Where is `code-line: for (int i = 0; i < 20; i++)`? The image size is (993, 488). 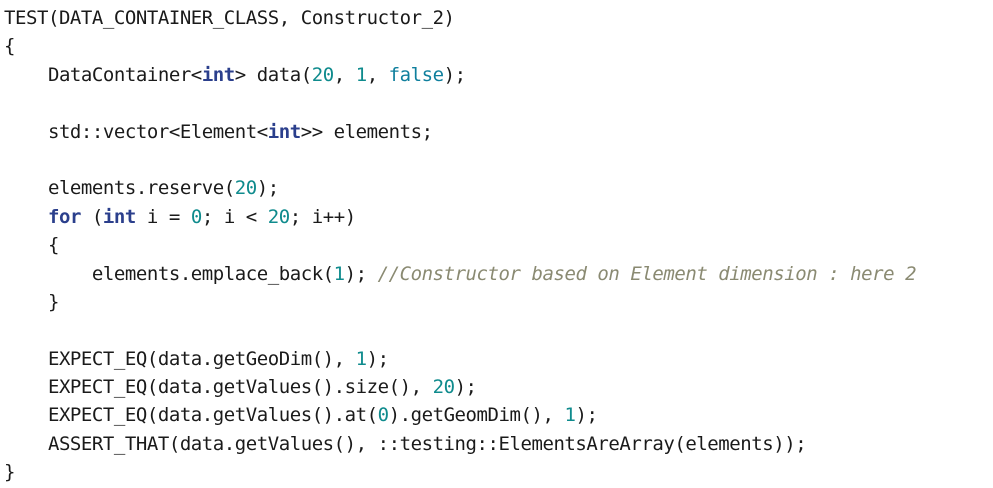
code-line: for (int i = 0; i < 20; i++) is located at coordinates (498, 217).